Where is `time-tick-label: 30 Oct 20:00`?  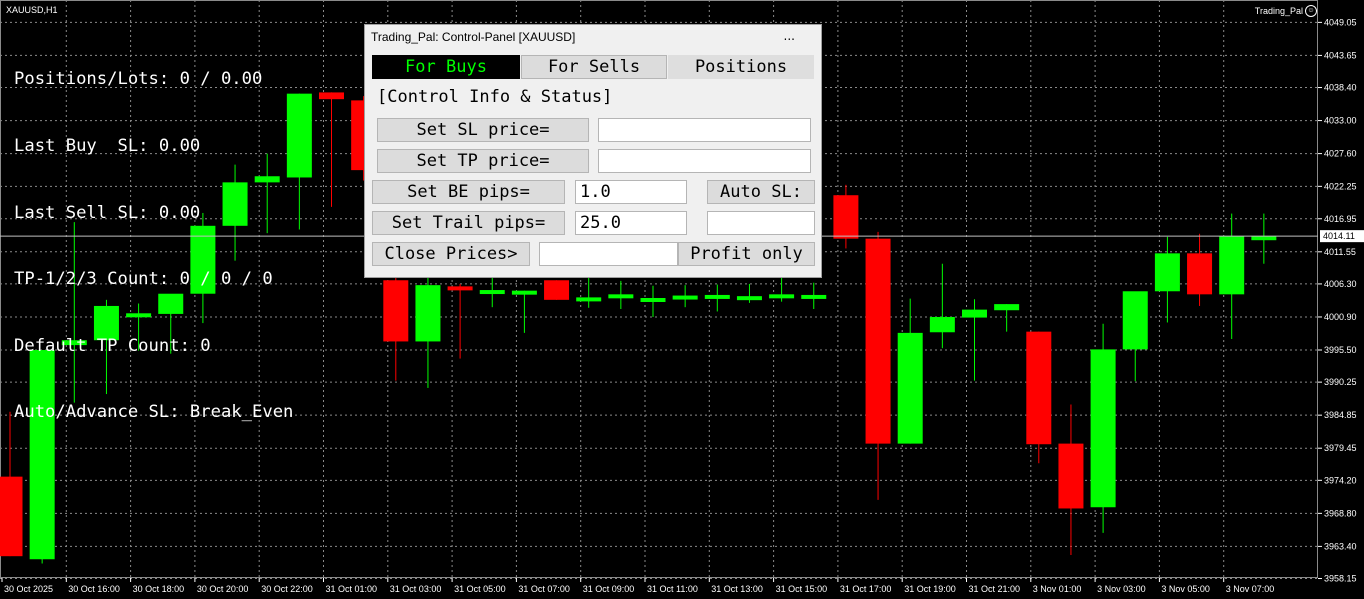
time-tick-label: 30 Oct 20:00 is located at coordinates (223, 589).